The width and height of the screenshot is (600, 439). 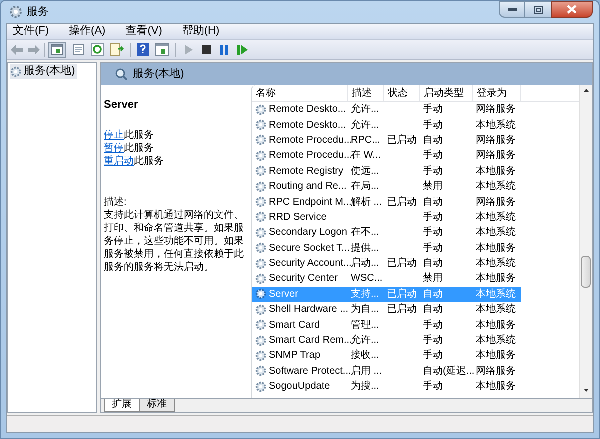 What do you see at coordinates (122, 105) in the screenshot?
I see `service-name: Server` at bounding box center [122, 105].